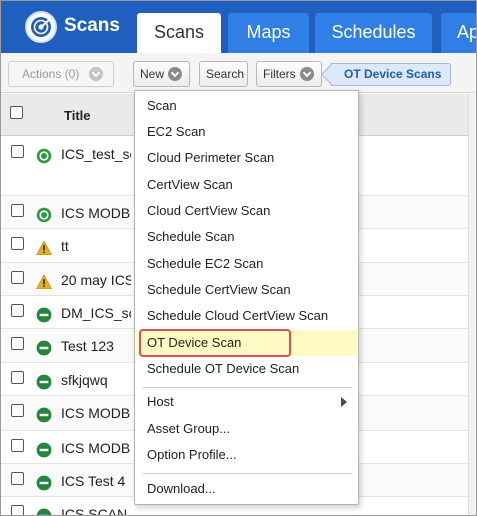  Describe the element at coordinates (246, 211) in the screenshot. I see `menu-item-cloud-certview-scan: Cloud CertView Scan` at that location.